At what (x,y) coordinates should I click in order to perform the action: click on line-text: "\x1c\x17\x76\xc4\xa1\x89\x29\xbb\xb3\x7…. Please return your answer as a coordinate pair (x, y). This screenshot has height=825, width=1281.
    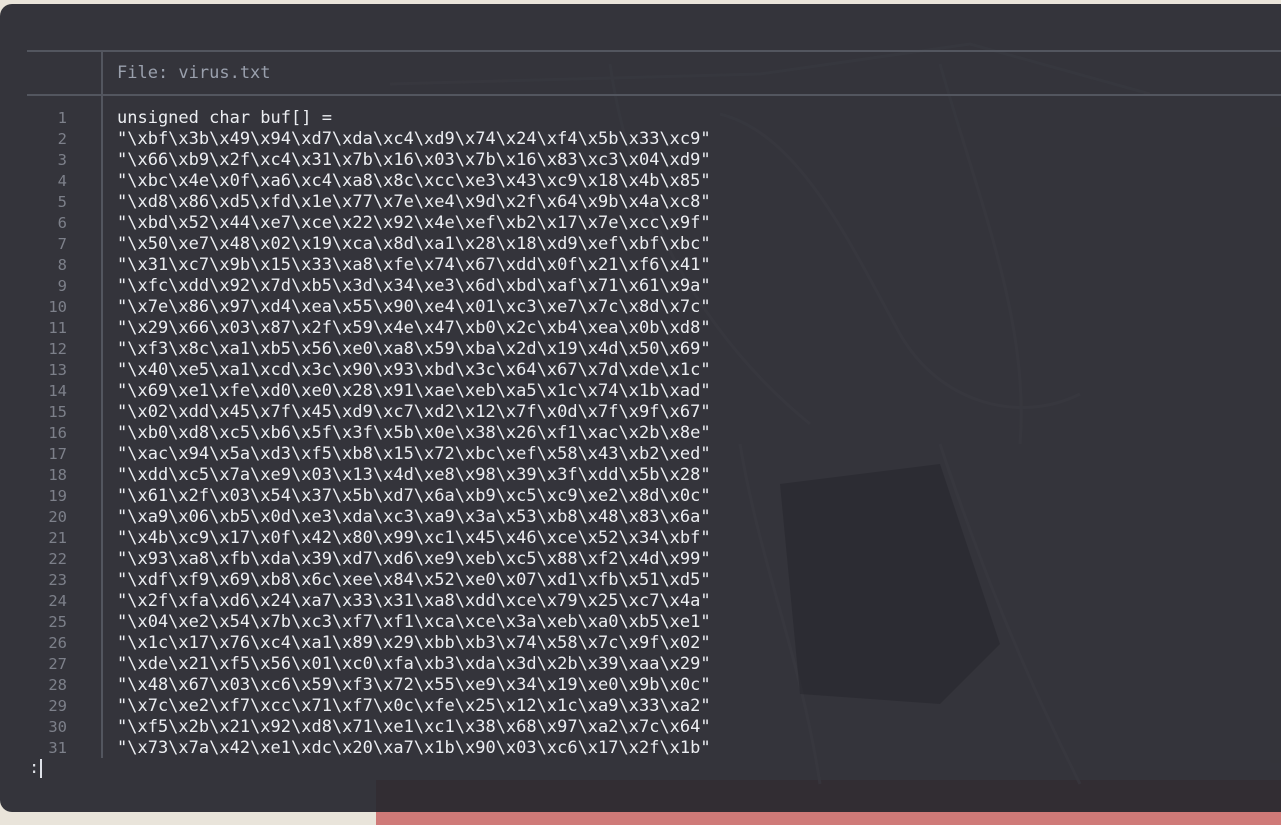
    Looking at the image, I should click on (414, 643).